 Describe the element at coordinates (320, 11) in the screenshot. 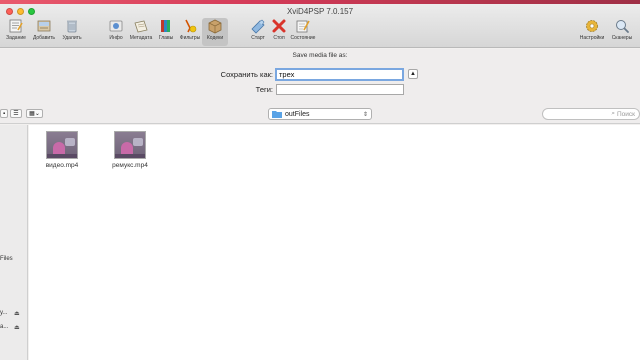

I see `window-title: XviD4PSP 7.0.157` at that location.